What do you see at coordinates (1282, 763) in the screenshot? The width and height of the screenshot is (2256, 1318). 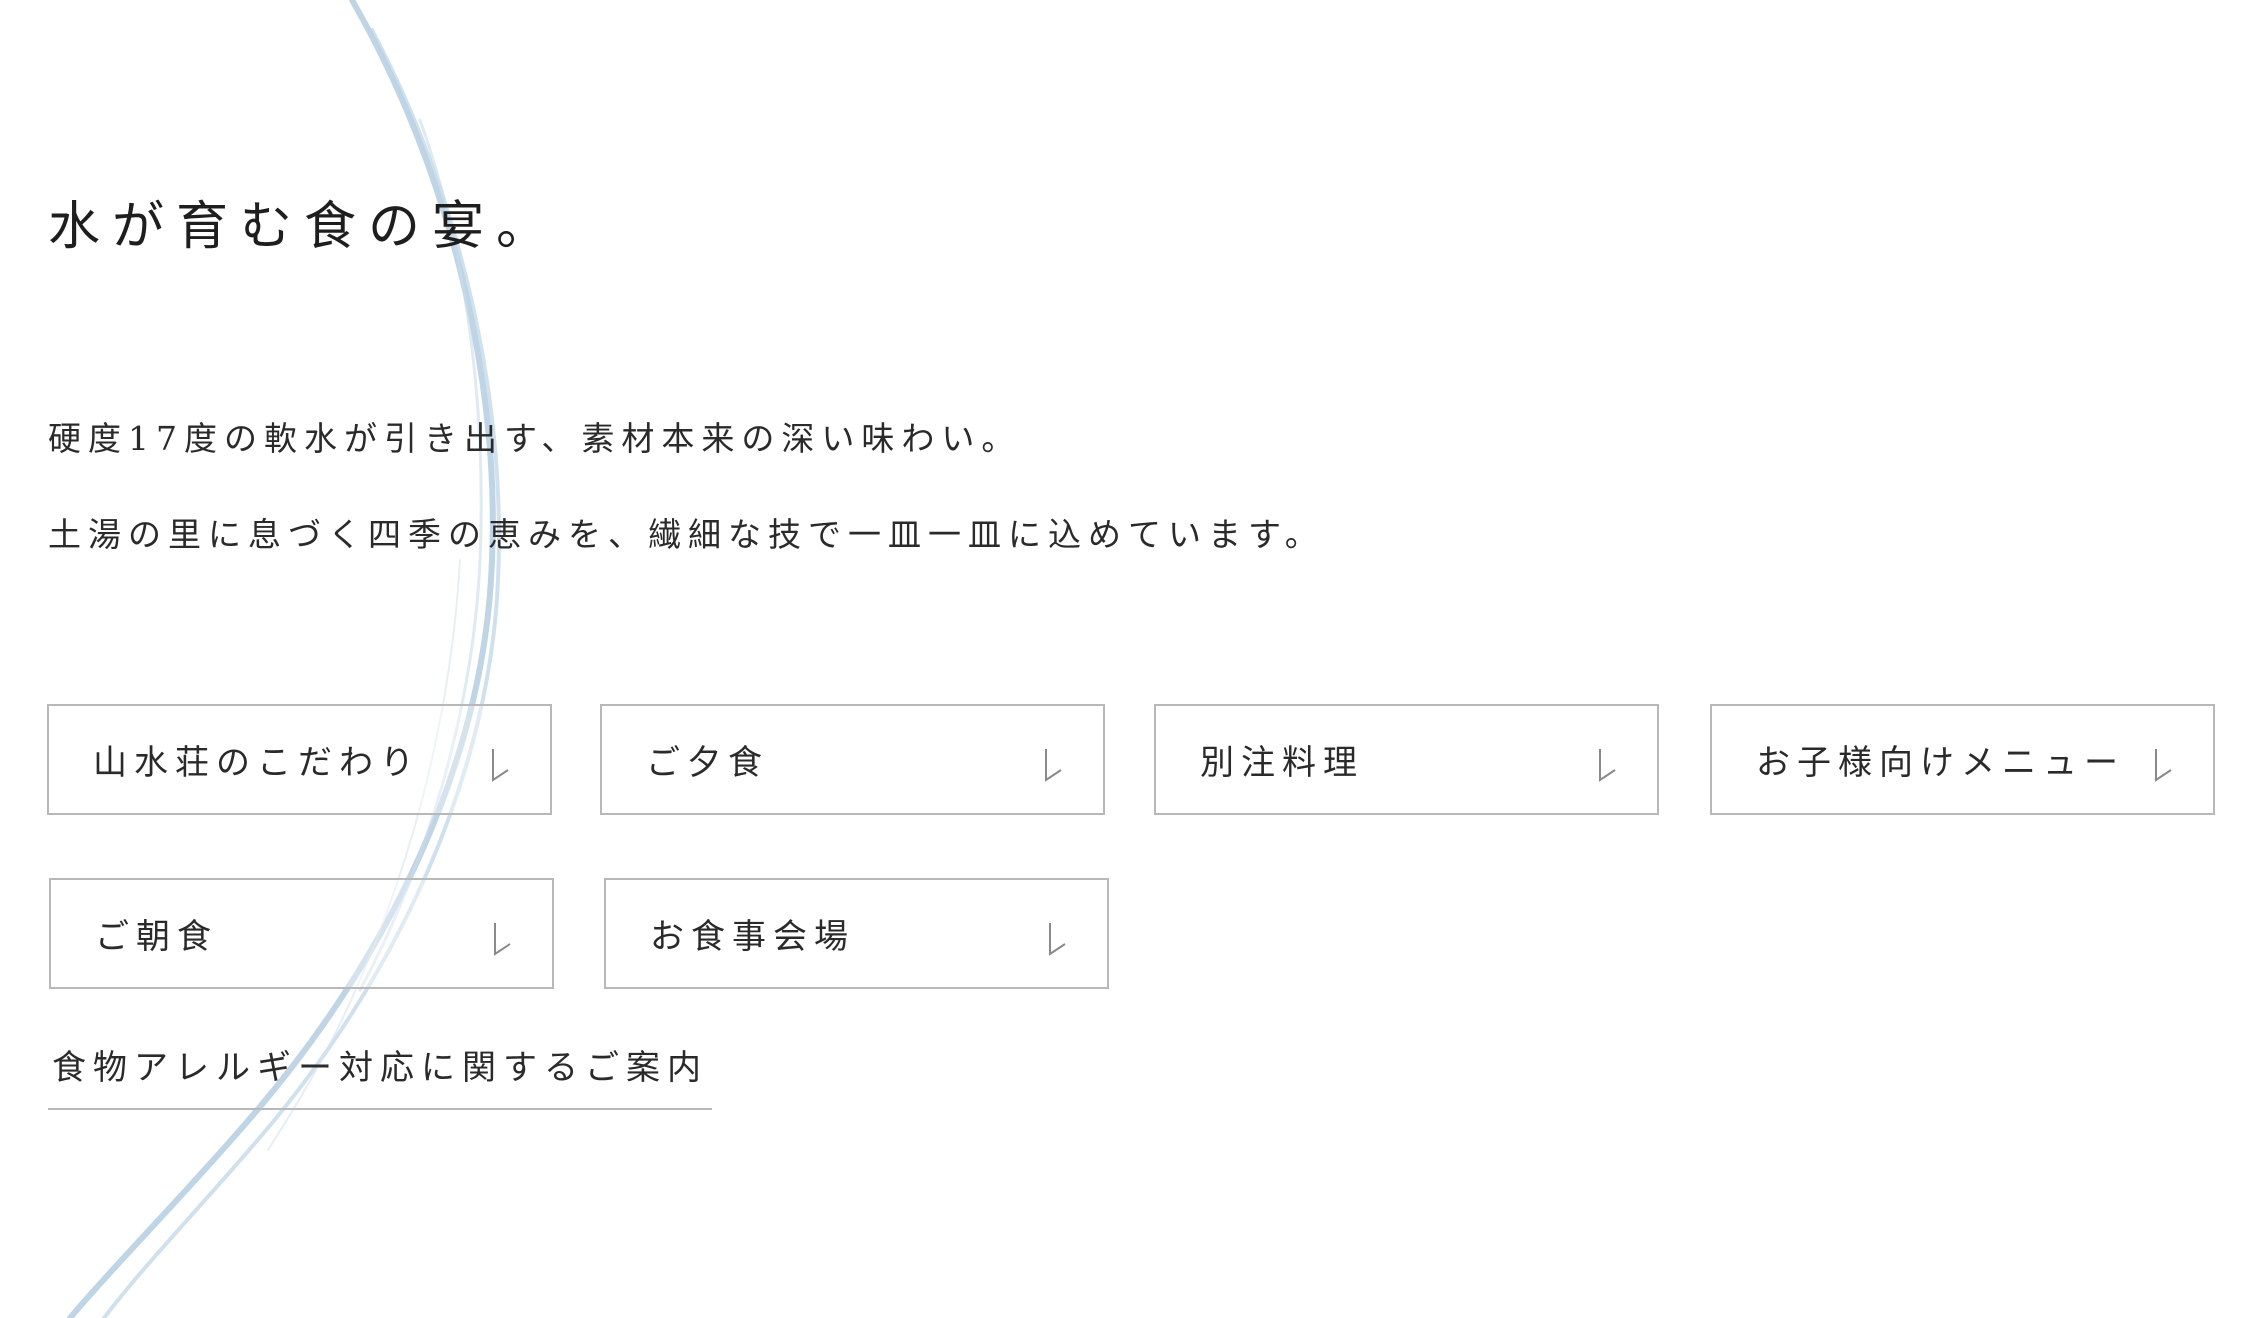 I see `menu-button-label: 別注料理` at bounding box center [1282, 763].